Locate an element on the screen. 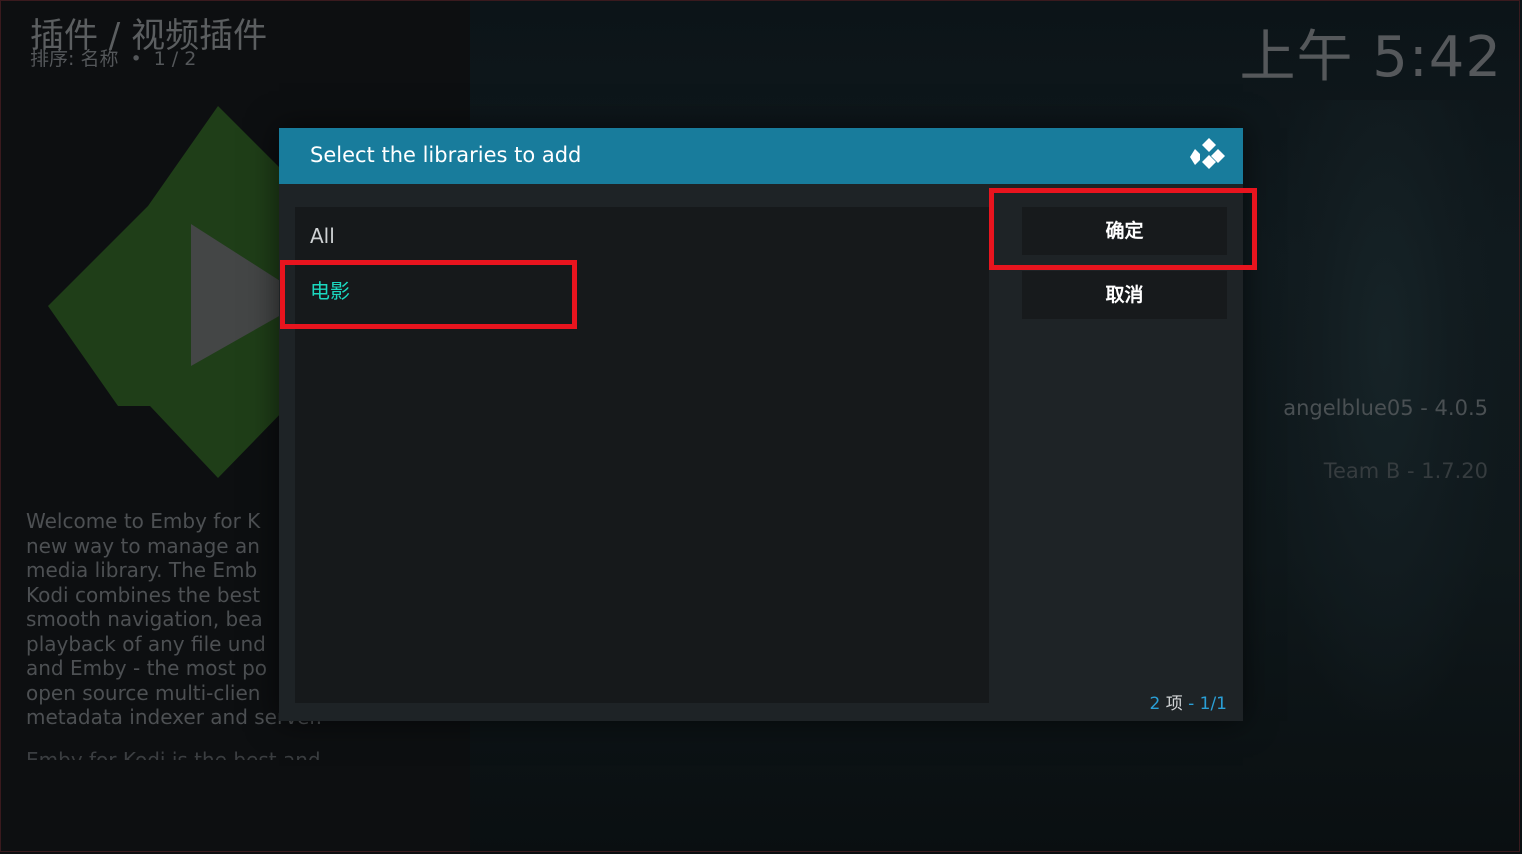 The width and height of the screenshot is (1522, 854). highlight-box-movies is located at coordinates (428, 294).